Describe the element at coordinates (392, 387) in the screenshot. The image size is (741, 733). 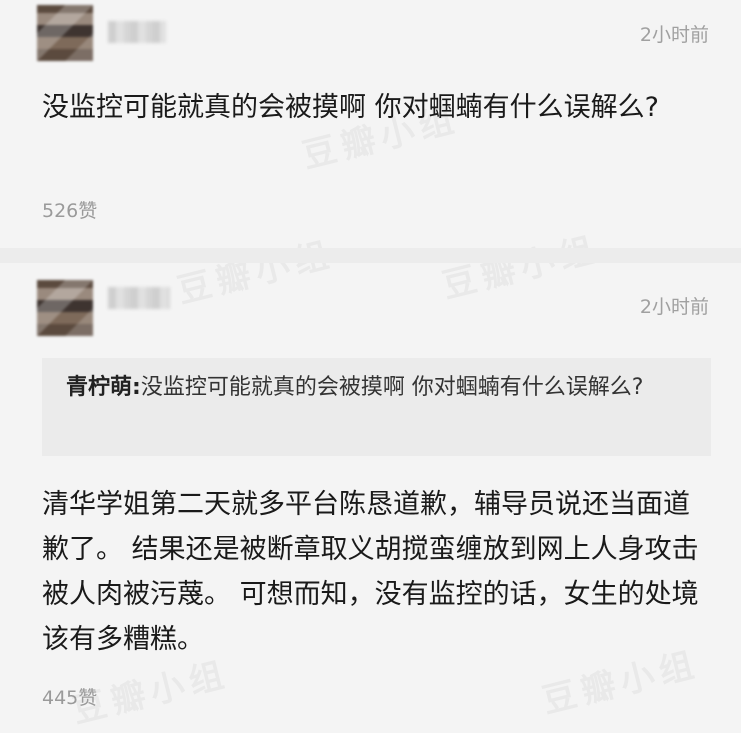
I see `quoted-text: 没监控可能就真的会被摸啊 你对蝈蝻有什么误解么?` at that location.